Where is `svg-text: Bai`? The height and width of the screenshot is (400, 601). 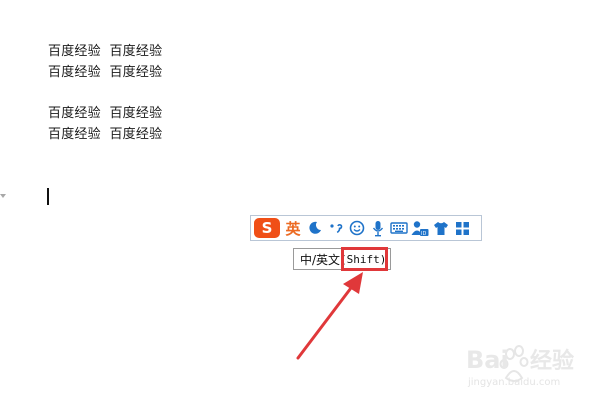 svg-text: Bai is located at coordinates (487, 360).